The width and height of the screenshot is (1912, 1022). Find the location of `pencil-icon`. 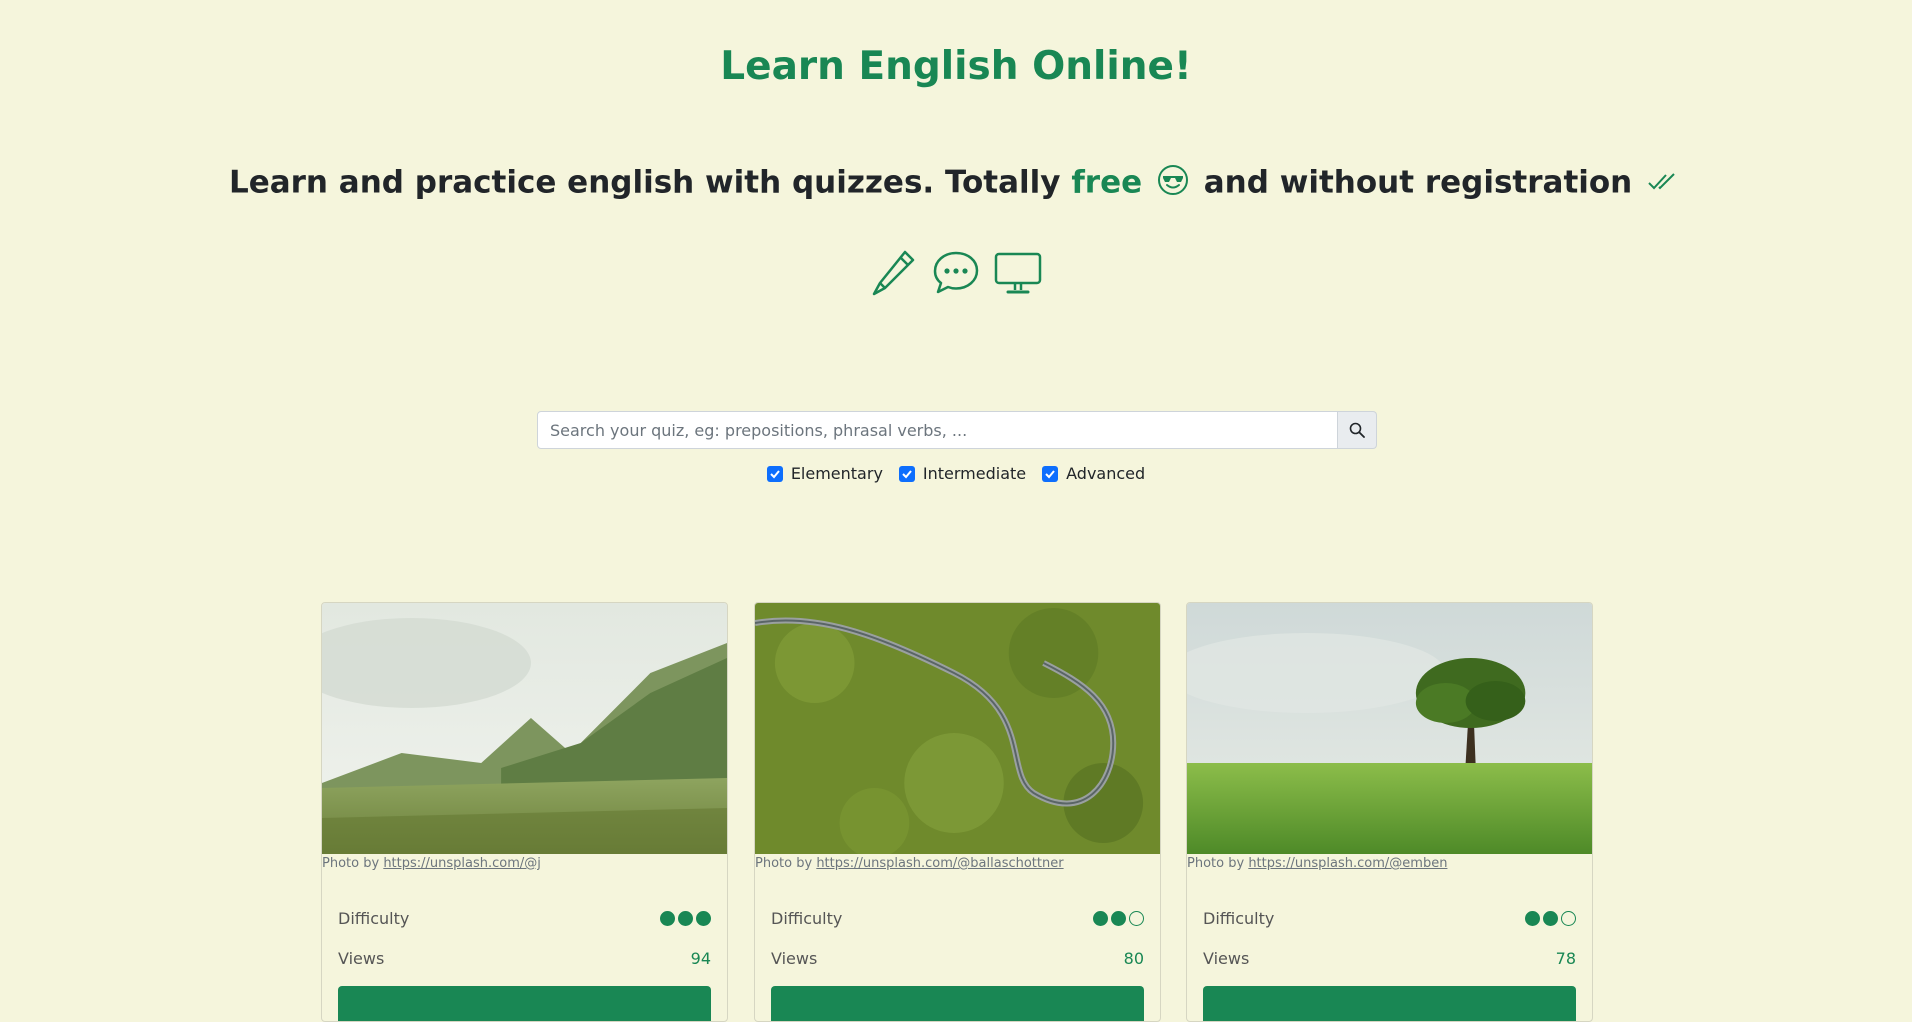

pencil-icon is located at coordinates (893, 273).